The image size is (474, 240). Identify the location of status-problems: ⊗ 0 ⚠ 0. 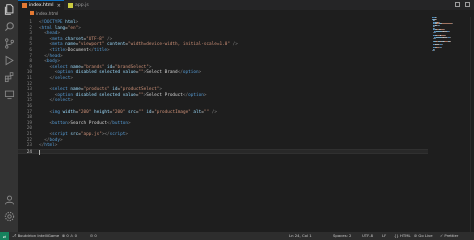
(69, 236).